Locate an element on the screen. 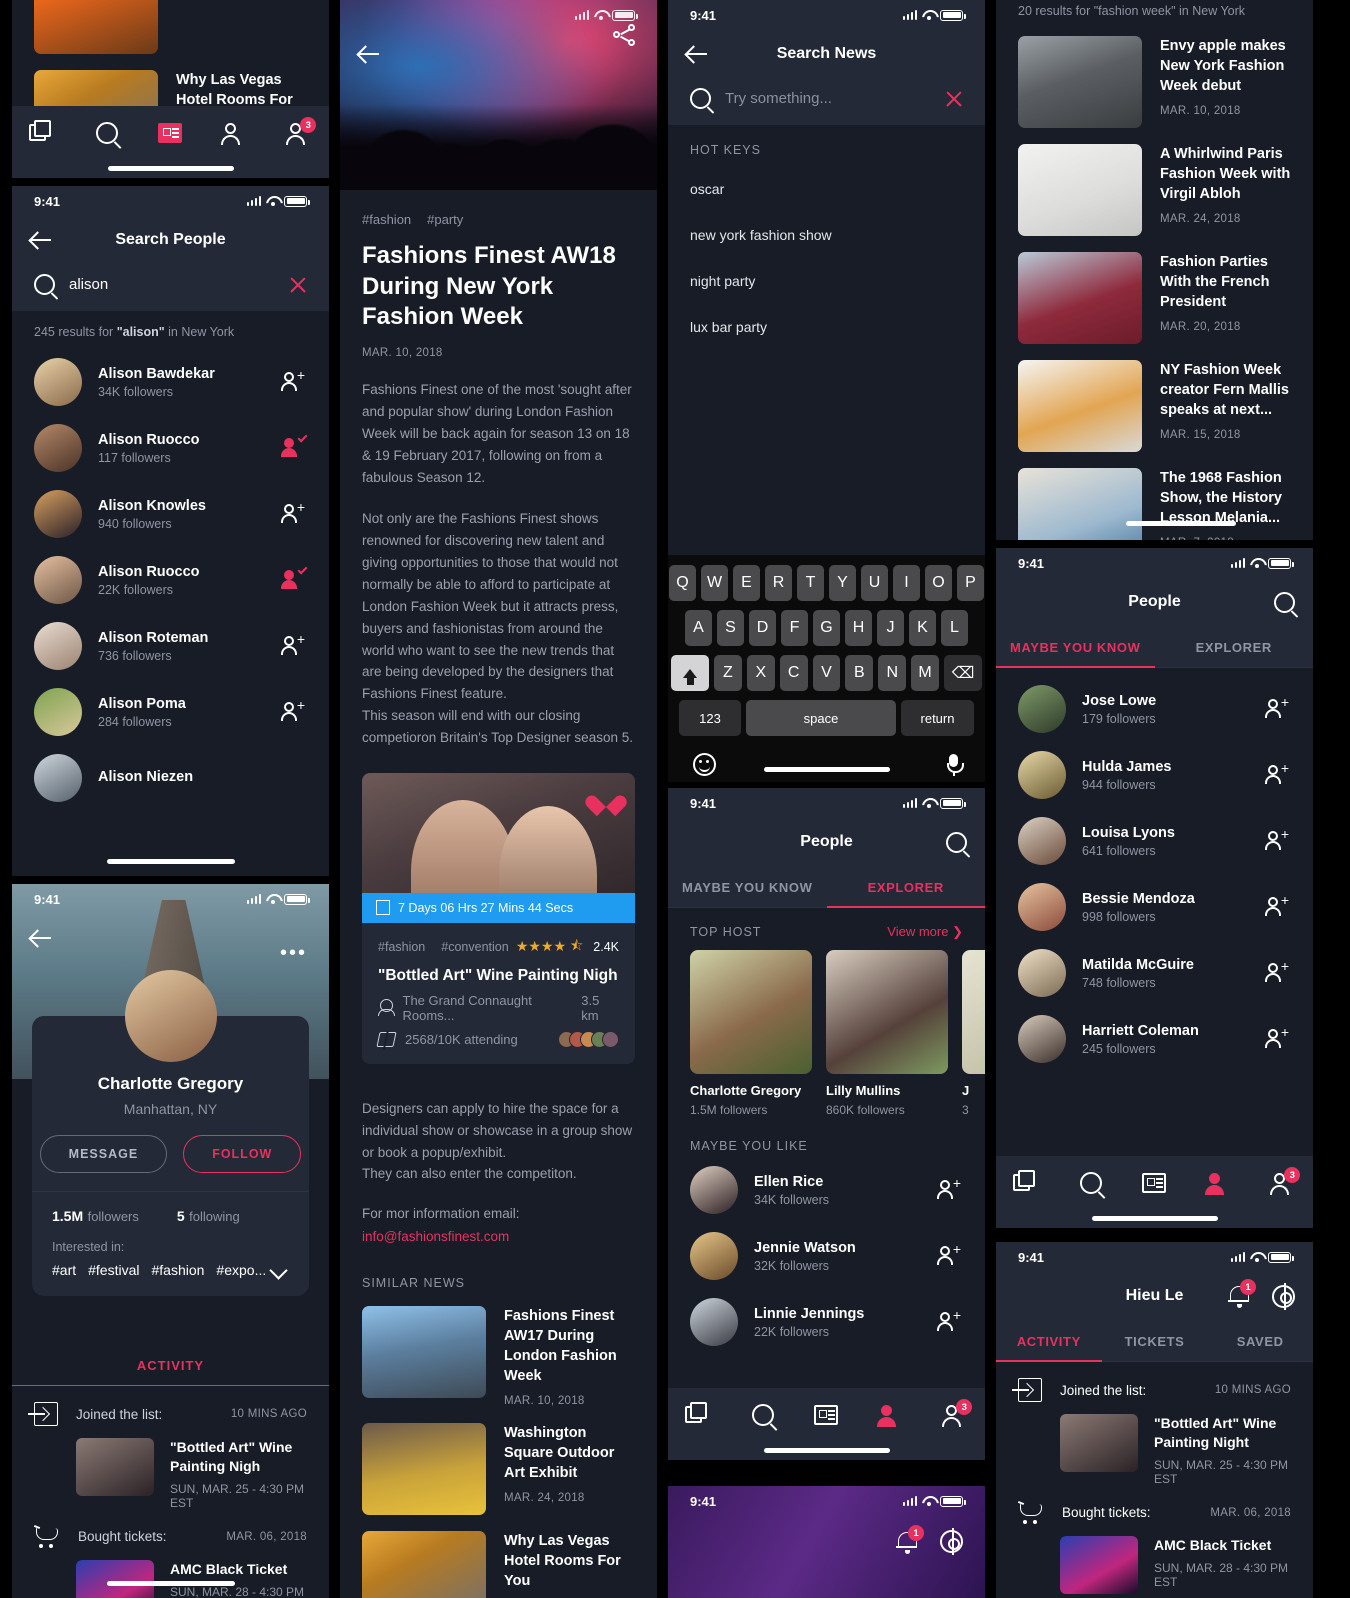 This screenshot has height=1598, width=1350. hotkey-item: new york fashion show is located at coordinates (826, 235).